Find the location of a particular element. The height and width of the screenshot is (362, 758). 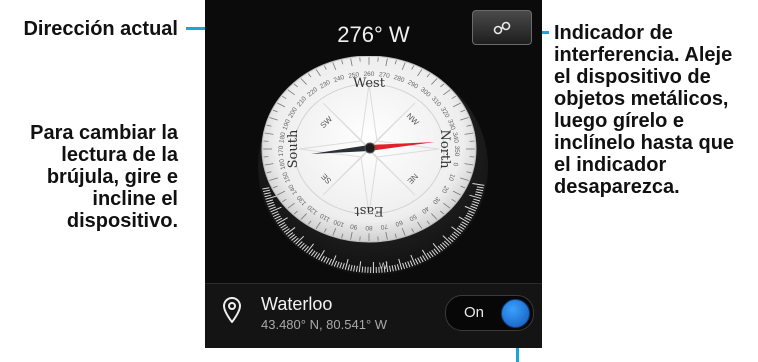

toggle-knob is located at coordinates (515, 313).